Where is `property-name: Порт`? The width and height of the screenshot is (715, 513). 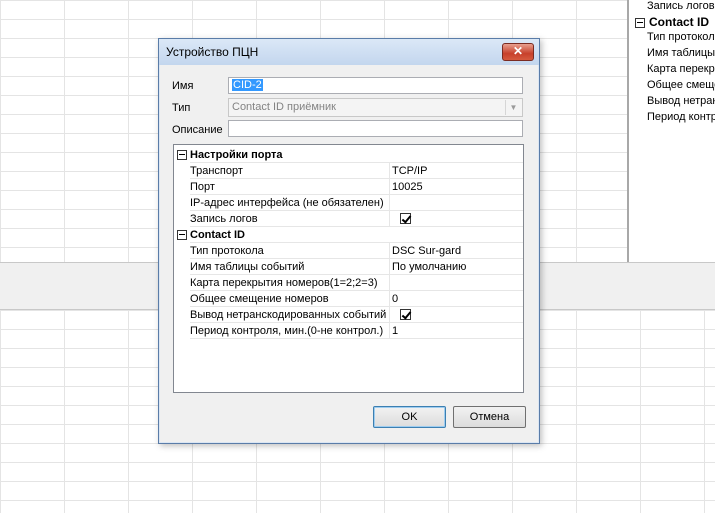
property-name: Порт is located at coordinates (290, 187).